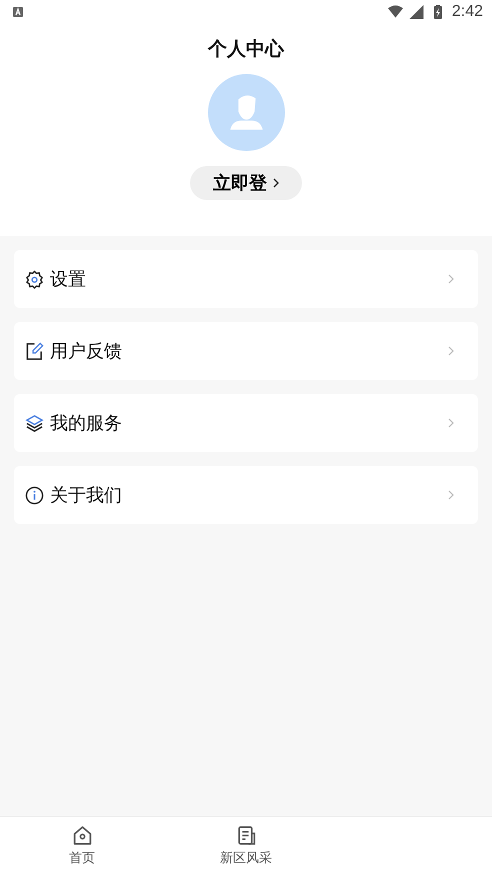 The height and width of the screenshot is (874, 492). What do you see at coordinates (18, 12) in the screenshot?
I see `notification-icon` at bounding box center [18, 12].